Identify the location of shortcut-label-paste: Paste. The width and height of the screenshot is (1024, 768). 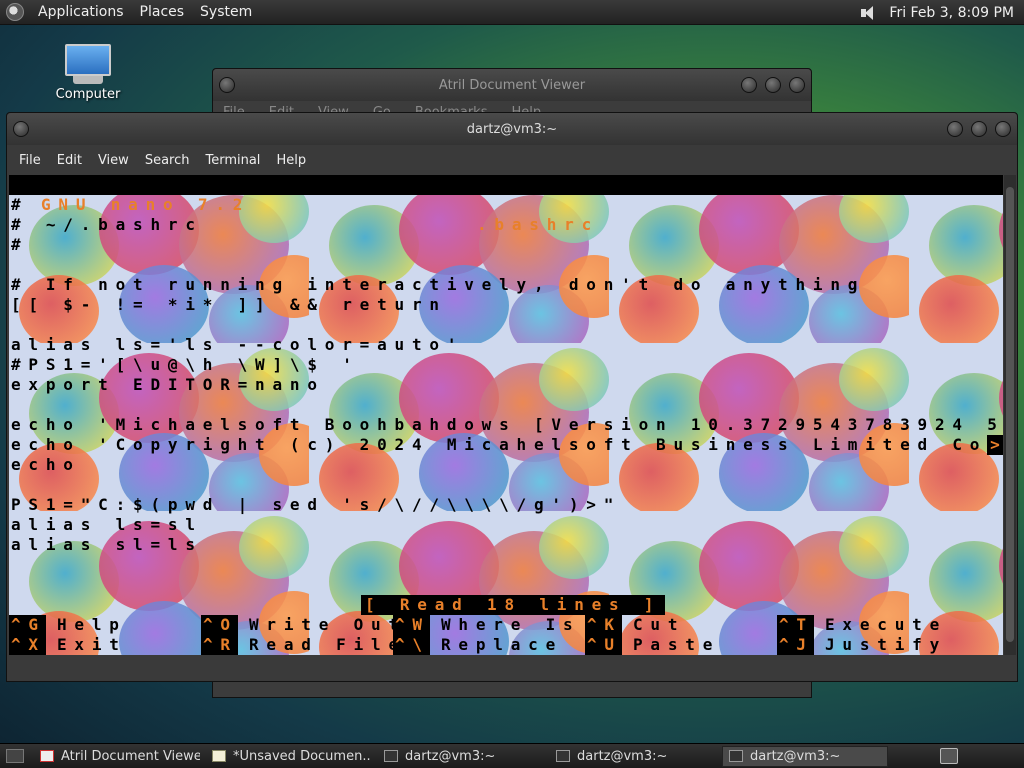
(677, 644).